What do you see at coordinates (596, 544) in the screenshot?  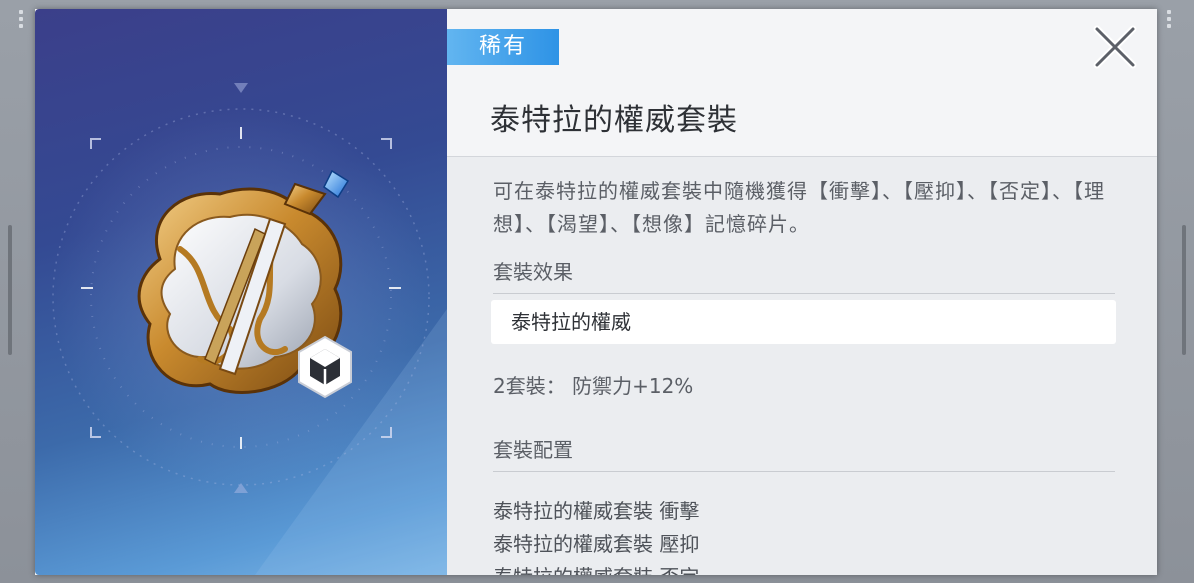 I see `list-item: 泰特拉的權威套裝 壓抑` at bounding box center [596, 544].